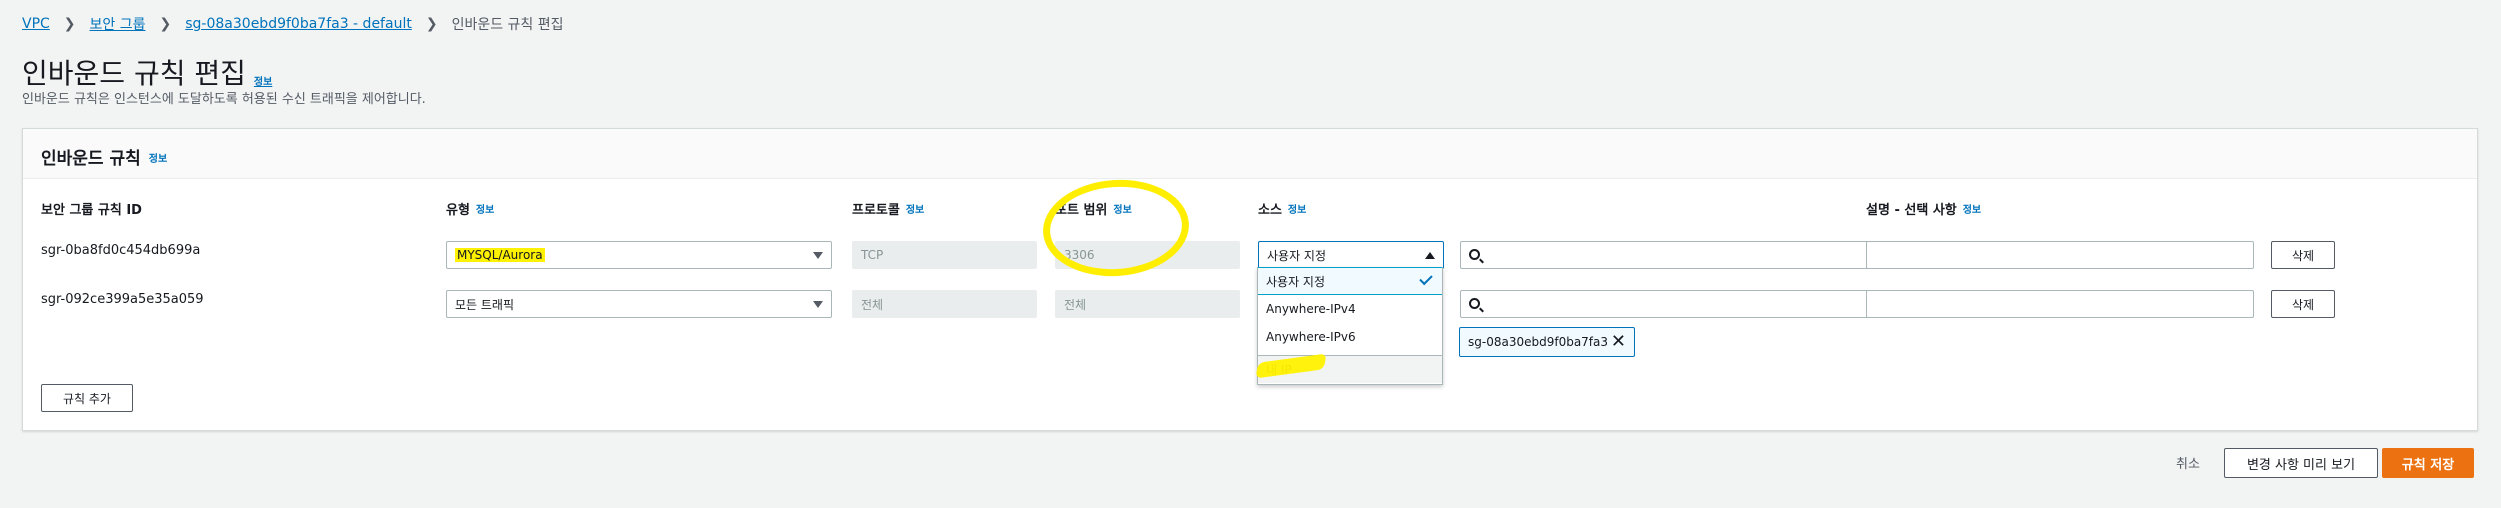 This screenshot has height=508, width=2501. I want to click on rule-id: sgr-0ba8fd0c454db699a, so click(121, 250).